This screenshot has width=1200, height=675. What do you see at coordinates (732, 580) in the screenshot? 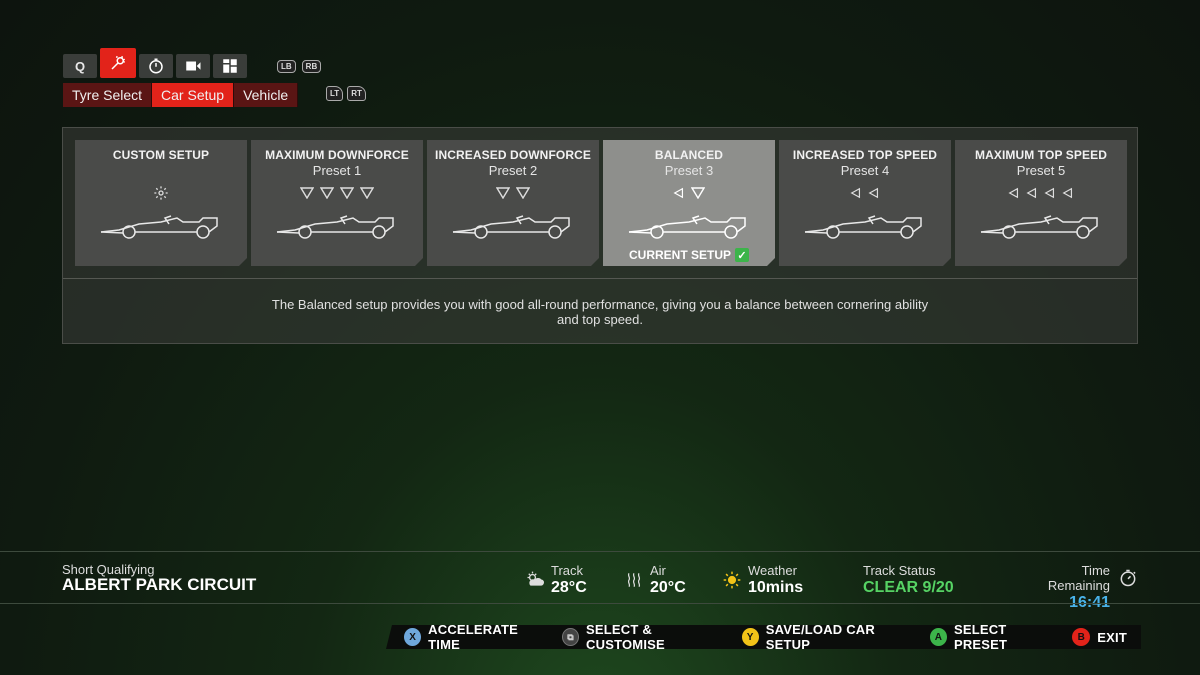
I see `sun-icon` at bounding box center [732, 580].